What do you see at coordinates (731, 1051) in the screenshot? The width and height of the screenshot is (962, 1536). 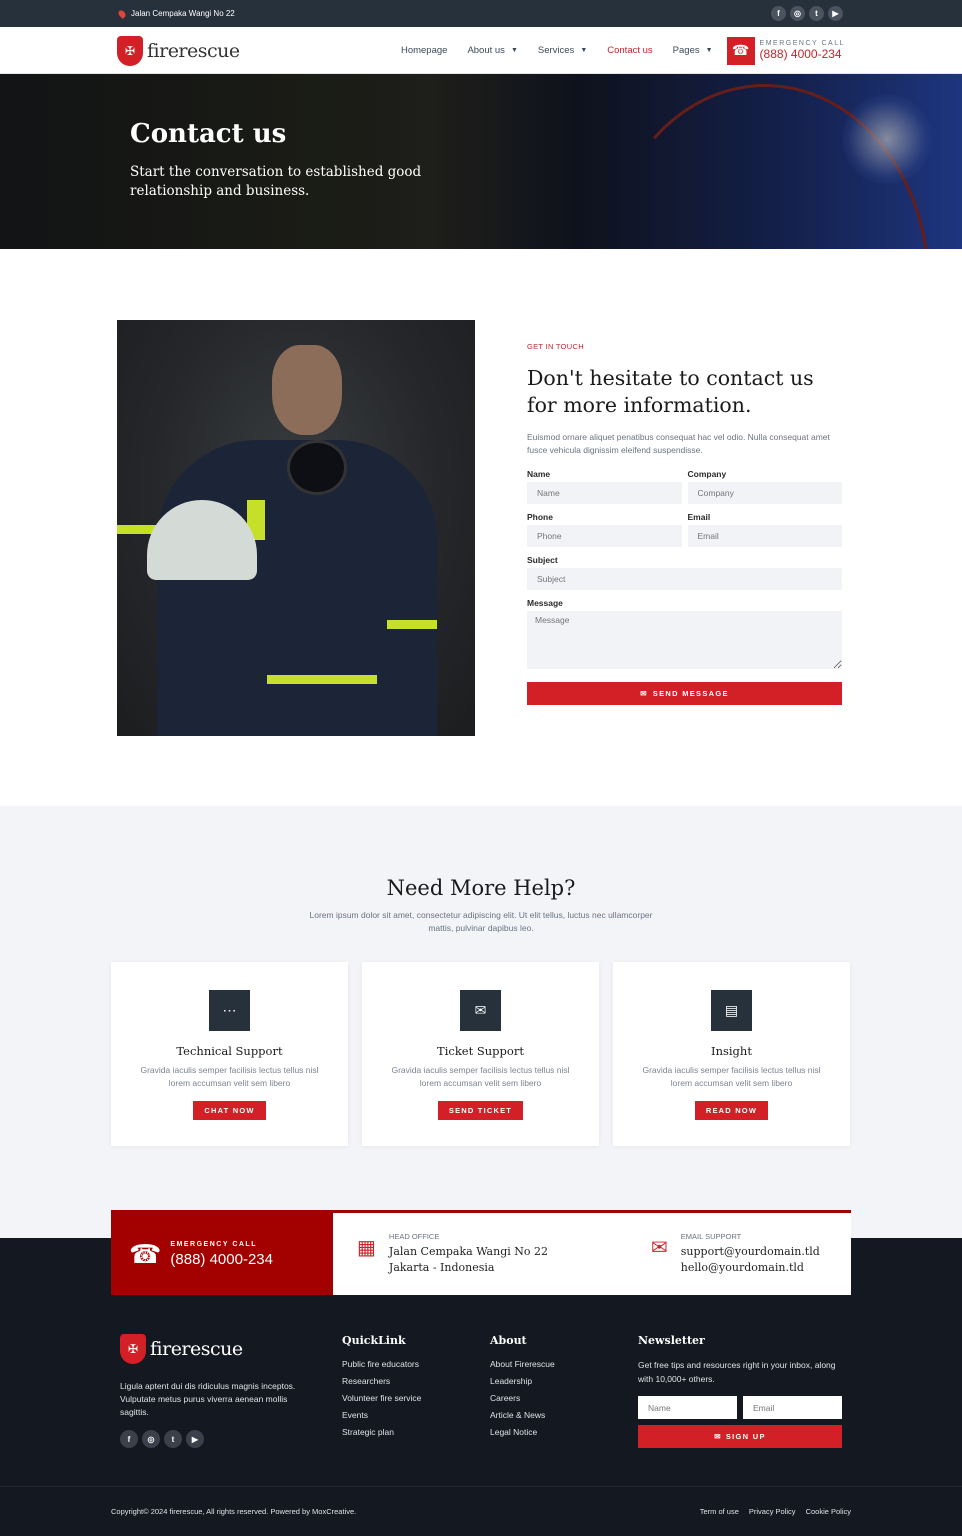 I see `card-title: Insight` at bounding box center [731, 1051].